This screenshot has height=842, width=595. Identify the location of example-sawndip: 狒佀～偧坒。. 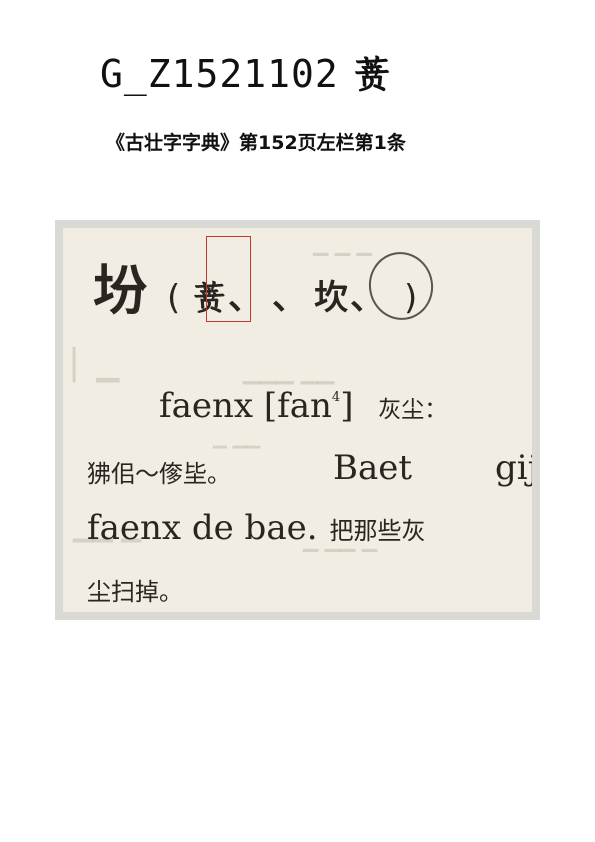
(159, 474).